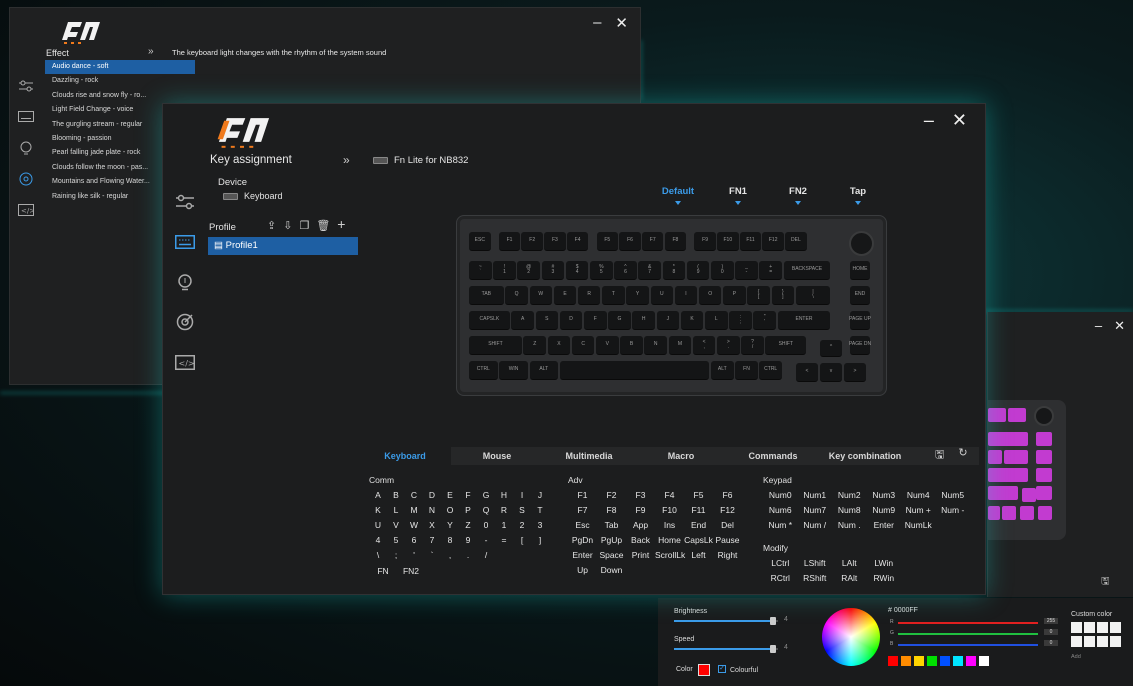 Image resolution: width=1133 pixels, height=686 pixels. I want to click on key-option: RShift, so click(815, 578).